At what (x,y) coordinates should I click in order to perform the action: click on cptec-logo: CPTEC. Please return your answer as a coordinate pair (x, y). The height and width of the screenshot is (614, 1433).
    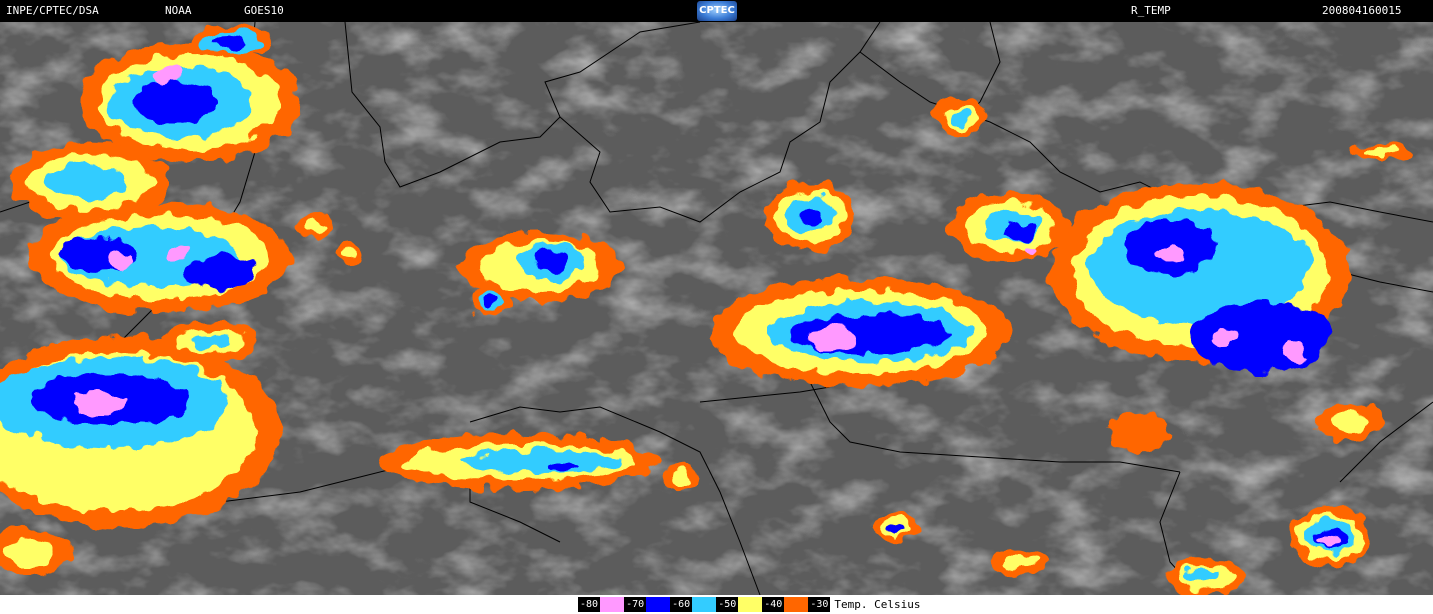
    Looking at the image, I should click on (717, 11).